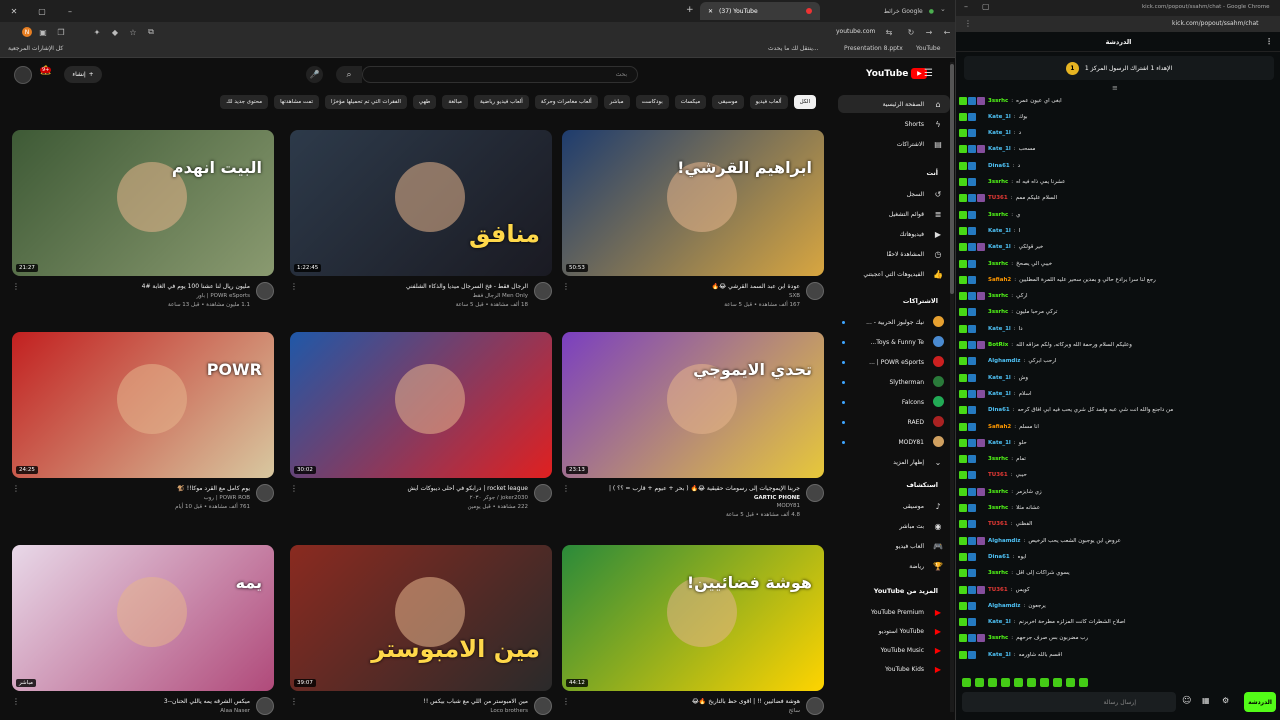 This screenshot has width=1280, height=720. What do you see at coordinates (227, 498) in the screenshot?
I see `channel-name: POWR ROB | روب` at bounding box center [227, 498].